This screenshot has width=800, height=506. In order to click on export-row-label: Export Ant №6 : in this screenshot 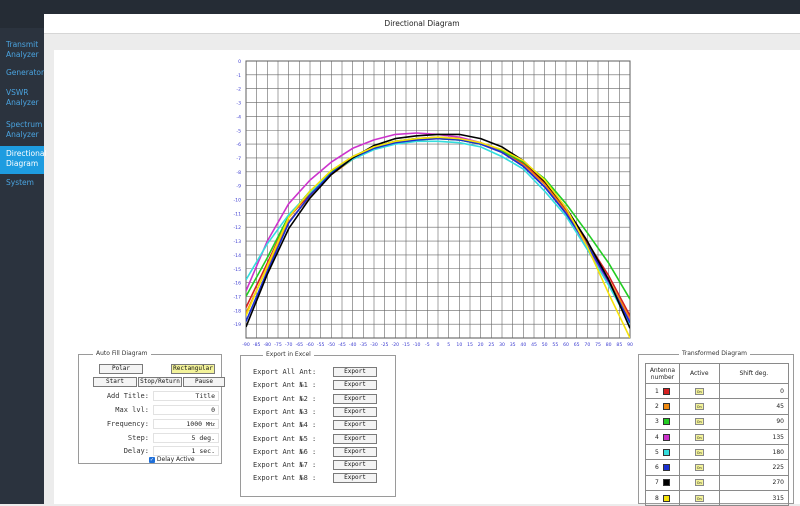, I will do `click(285, 451)`.